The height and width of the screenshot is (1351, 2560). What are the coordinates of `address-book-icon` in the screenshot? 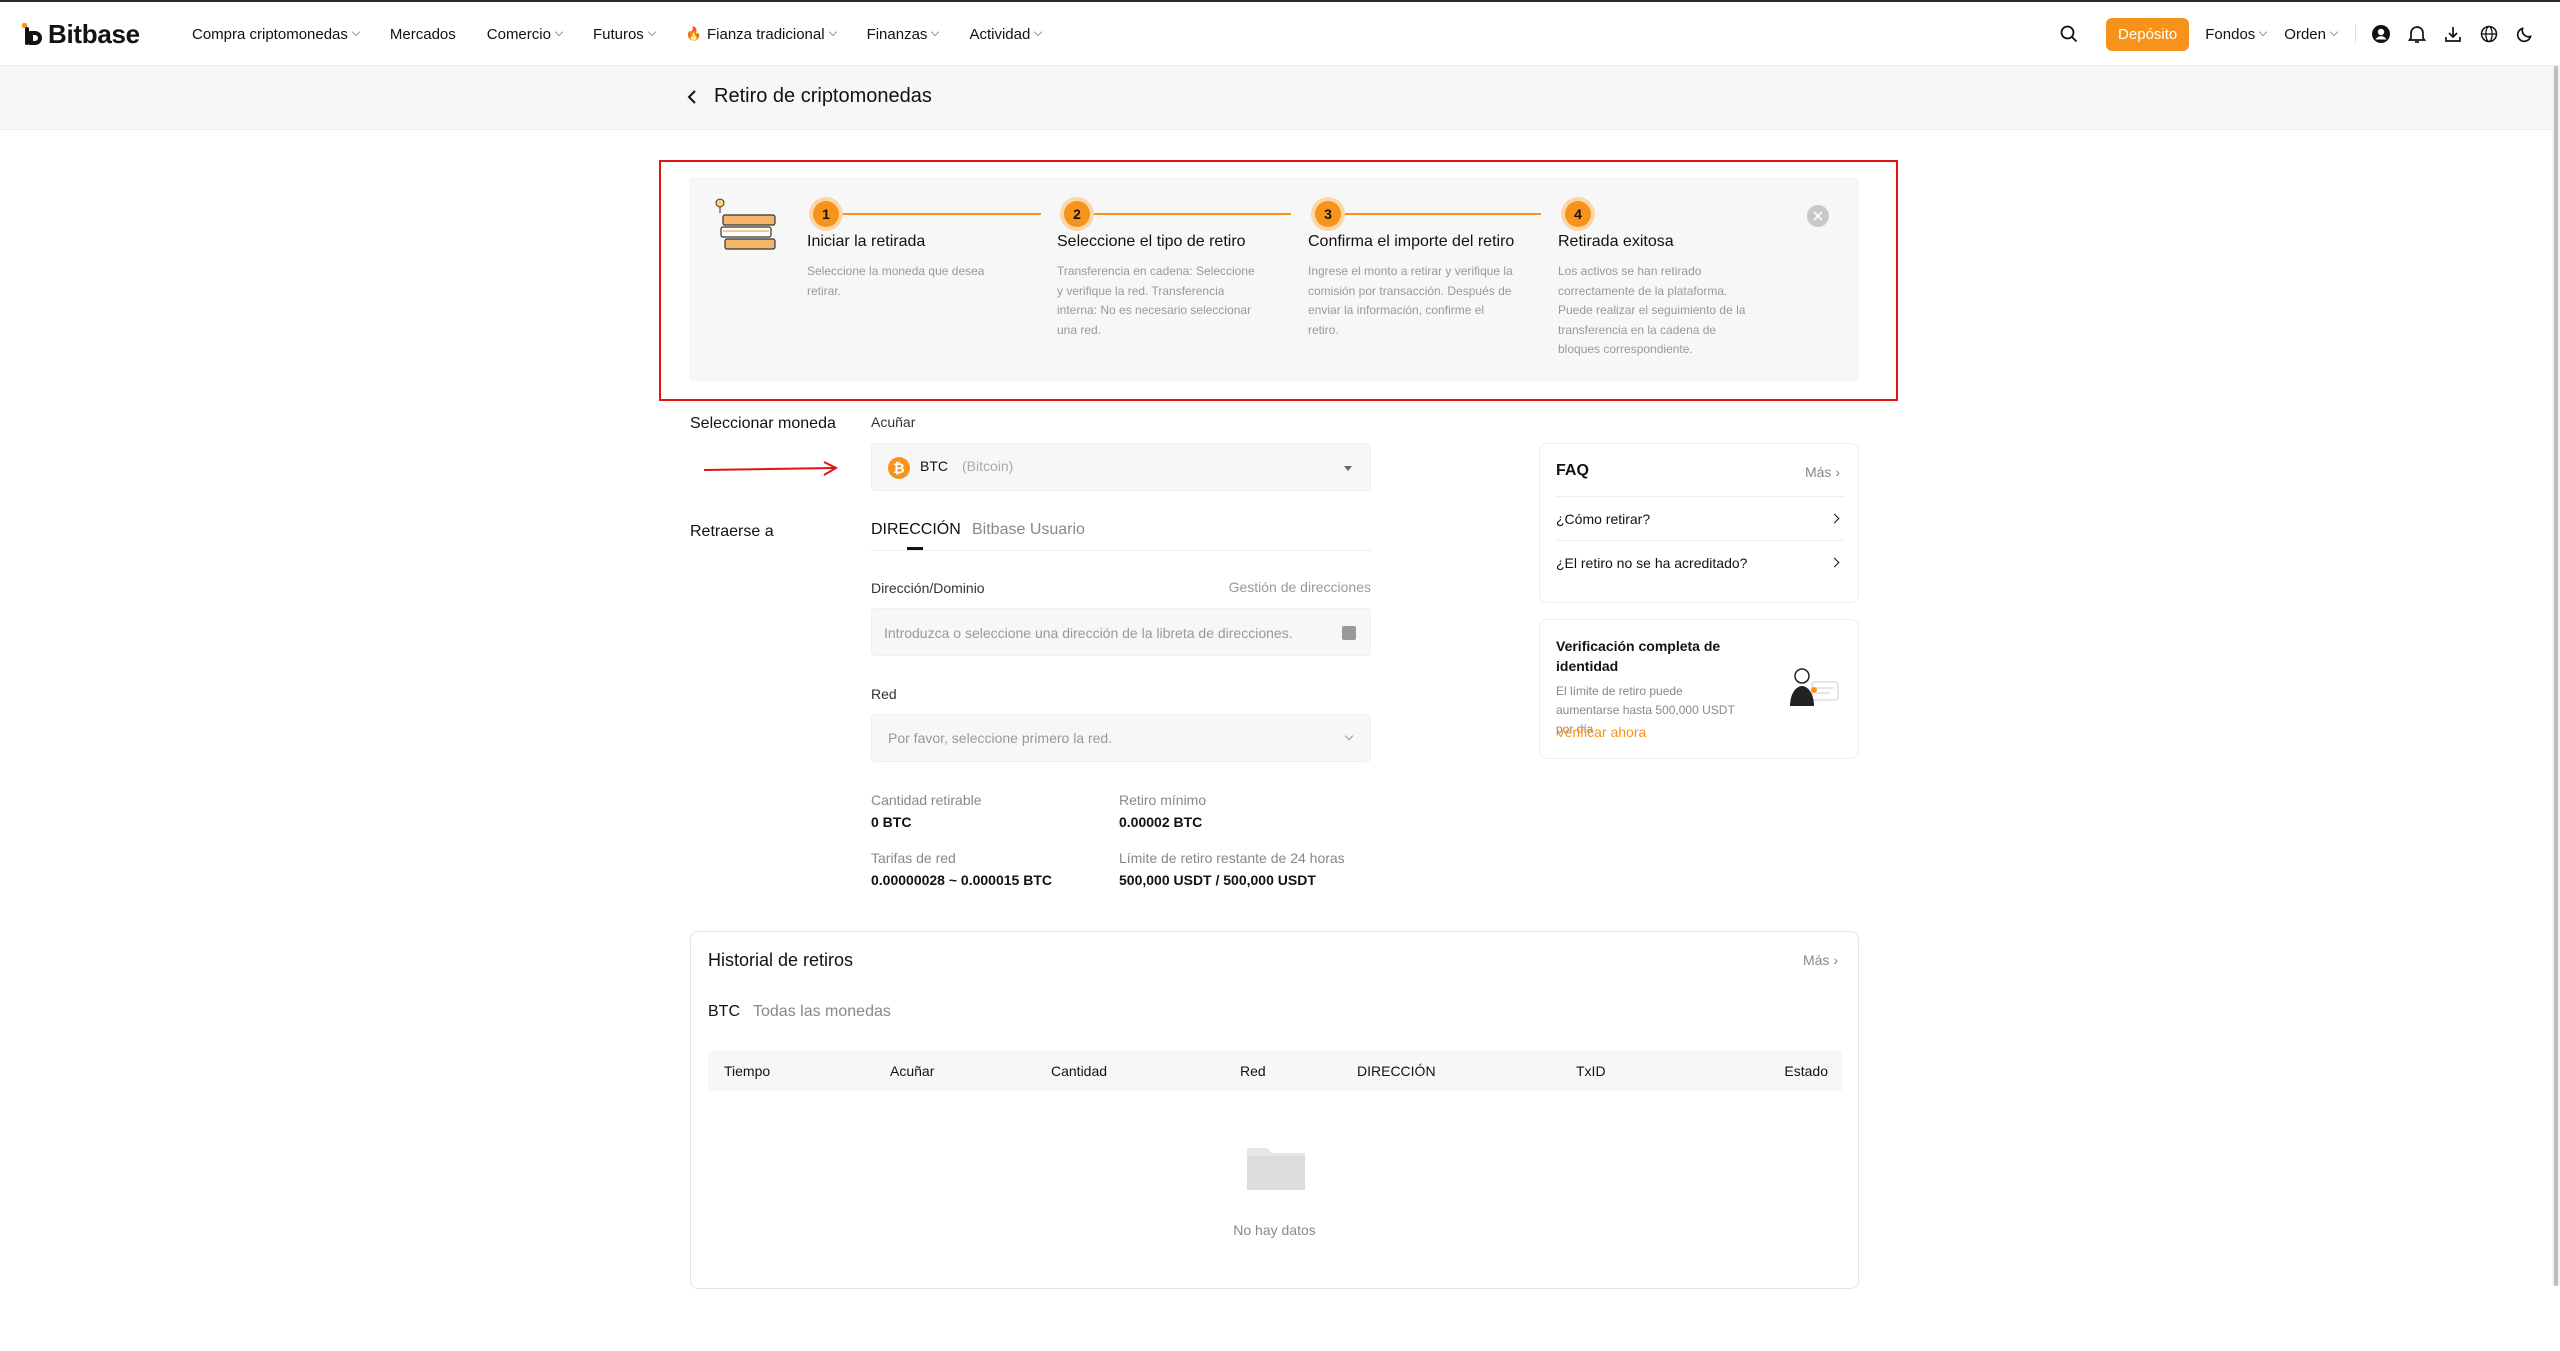 It's located at (1349, 633).